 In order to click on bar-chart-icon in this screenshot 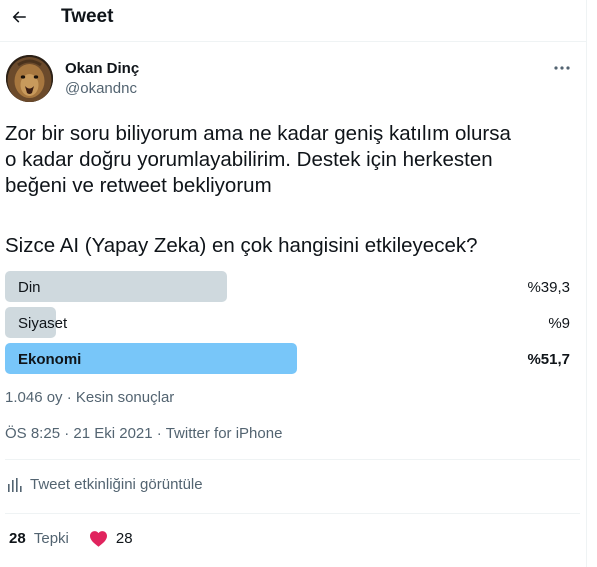, I will do `click(15, 484)`.